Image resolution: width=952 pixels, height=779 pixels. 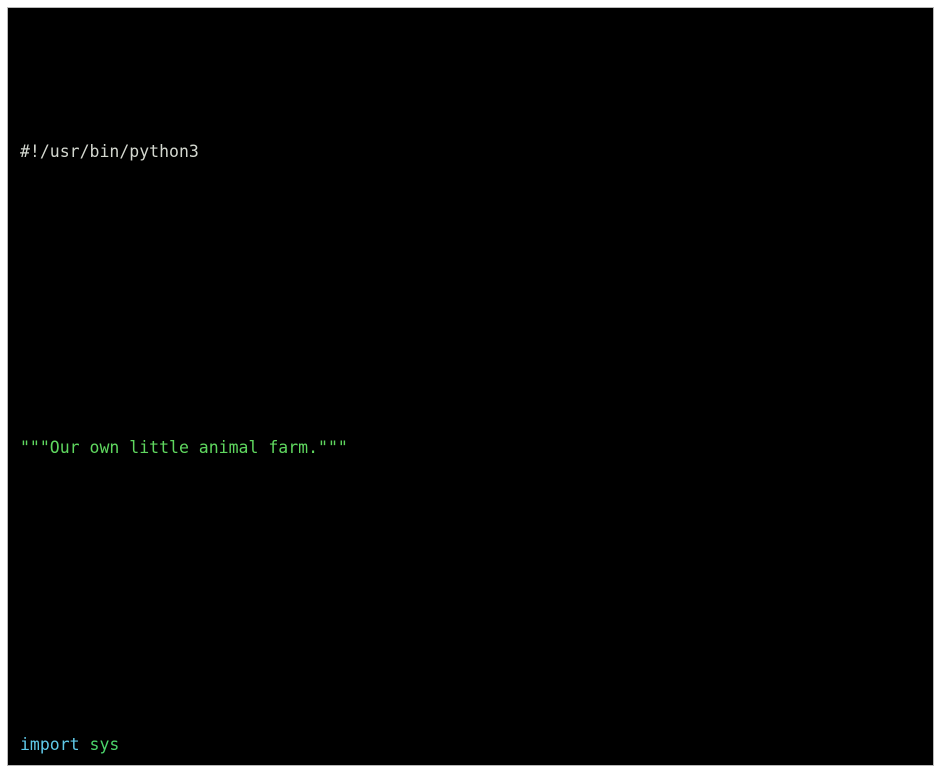 I want to click on code-line-3: """Our own little animal farm.""", so click(x=372, y=448).